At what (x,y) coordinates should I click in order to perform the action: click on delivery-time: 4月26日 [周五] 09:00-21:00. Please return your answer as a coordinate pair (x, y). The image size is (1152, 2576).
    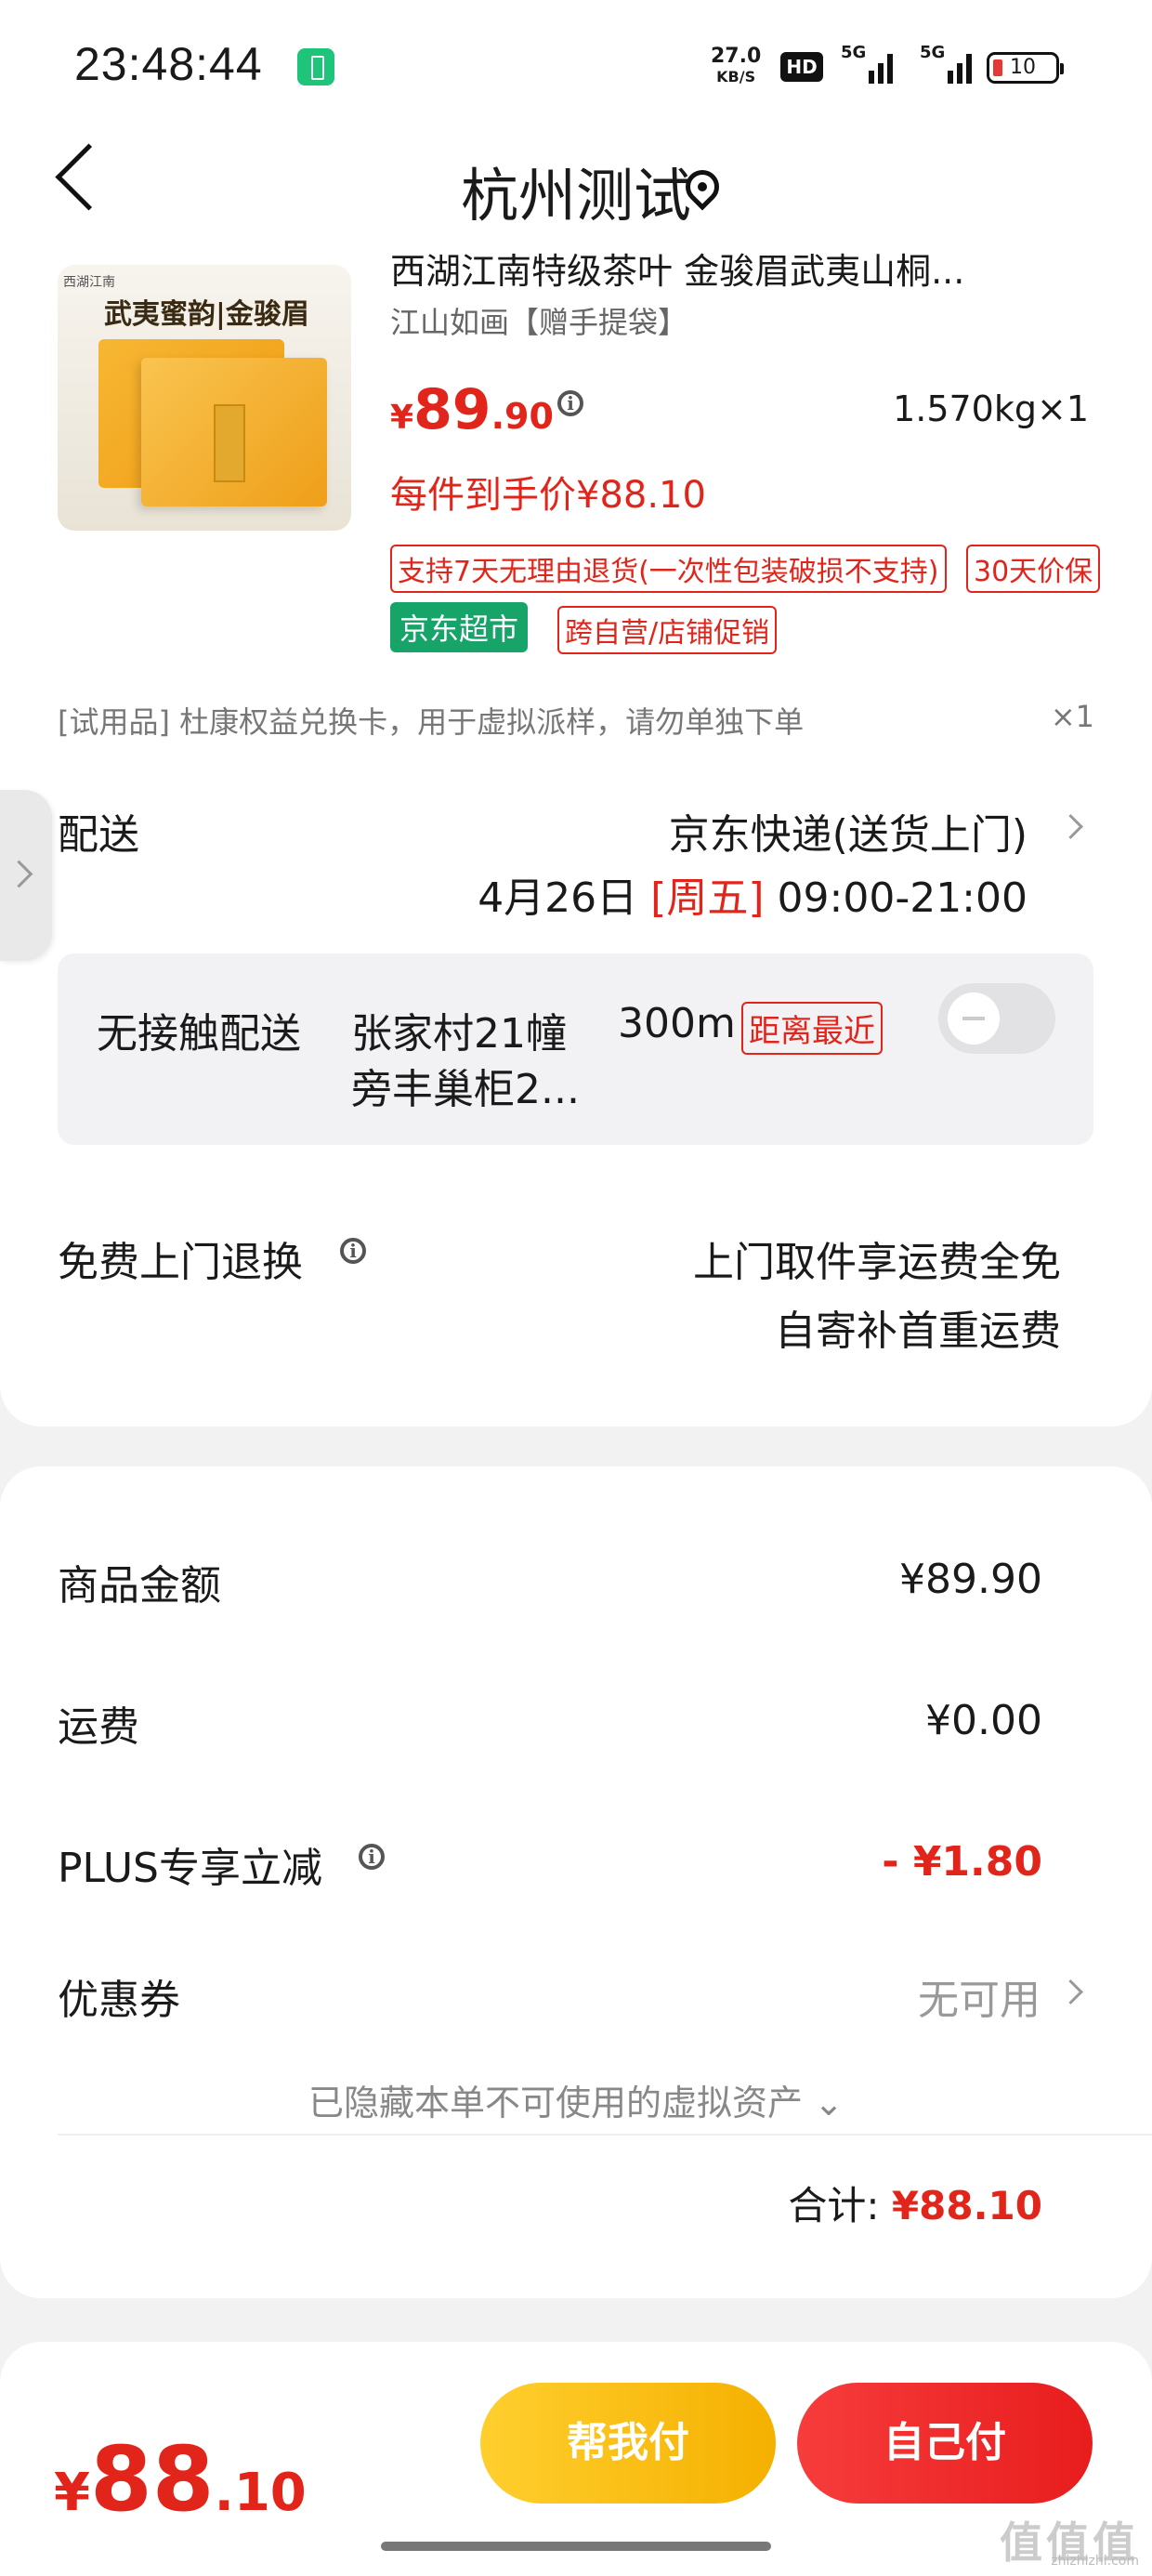
    Looking at the image, I should click on (753, 894).